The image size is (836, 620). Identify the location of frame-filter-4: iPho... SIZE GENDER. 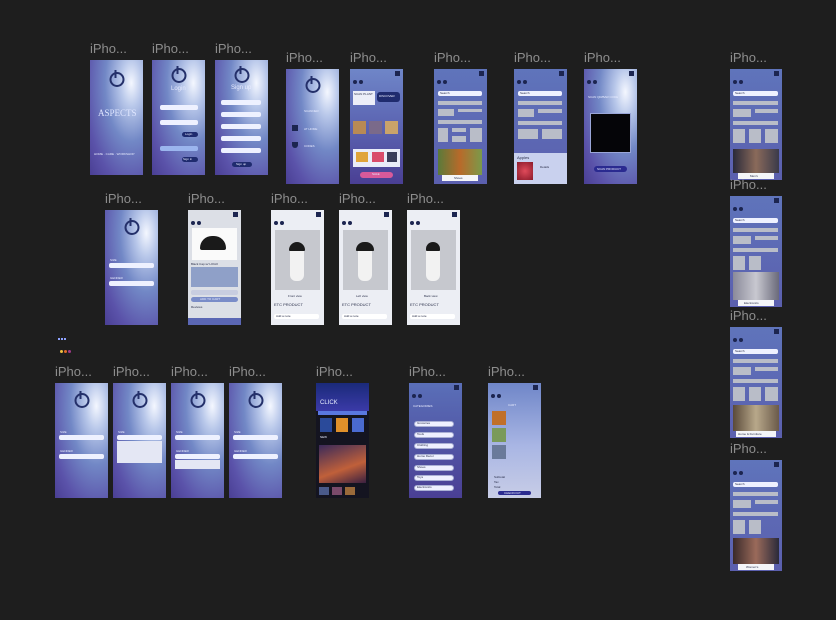
(255, 431).